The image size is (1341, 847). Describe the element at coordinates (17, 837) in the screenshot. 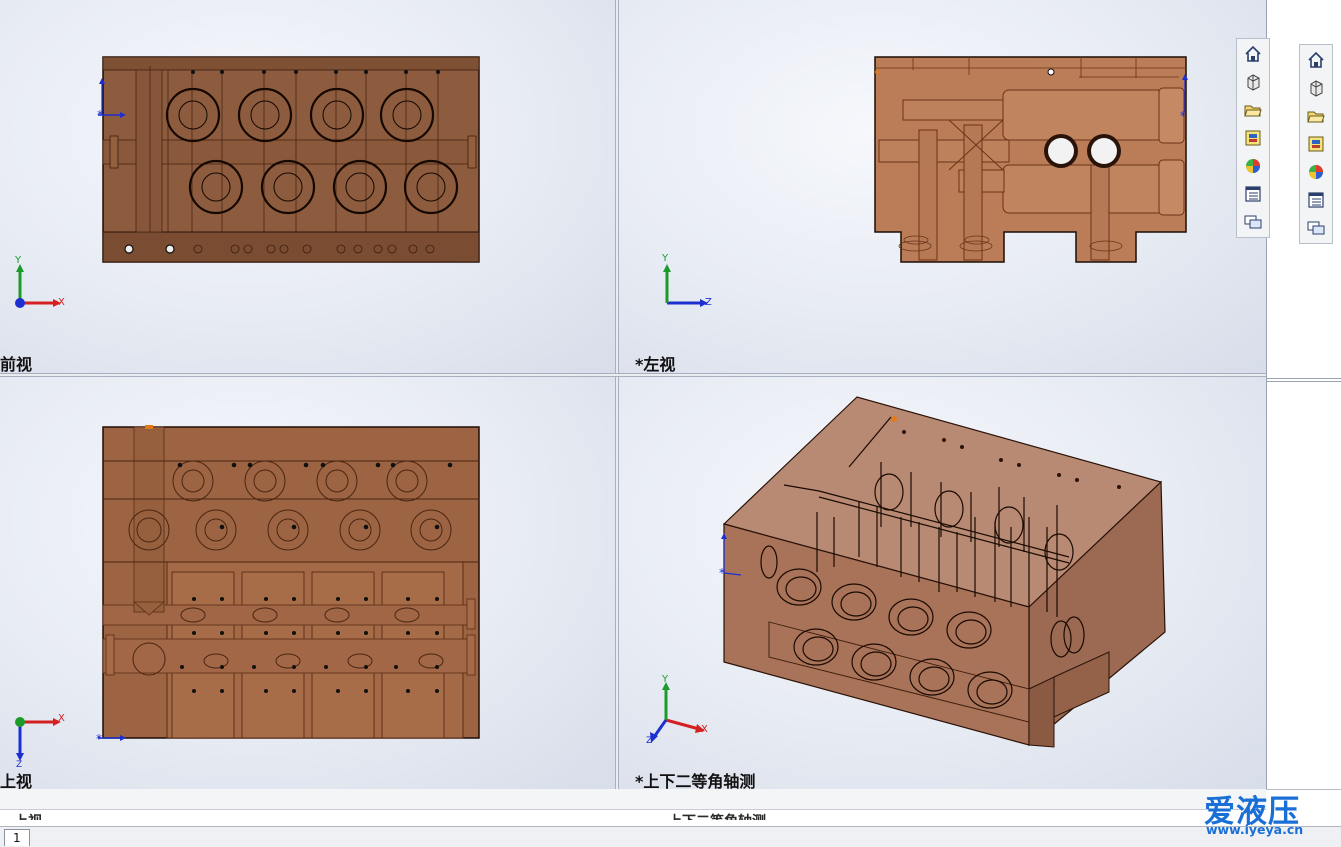

I see `sheet-tab: 1` at that location.